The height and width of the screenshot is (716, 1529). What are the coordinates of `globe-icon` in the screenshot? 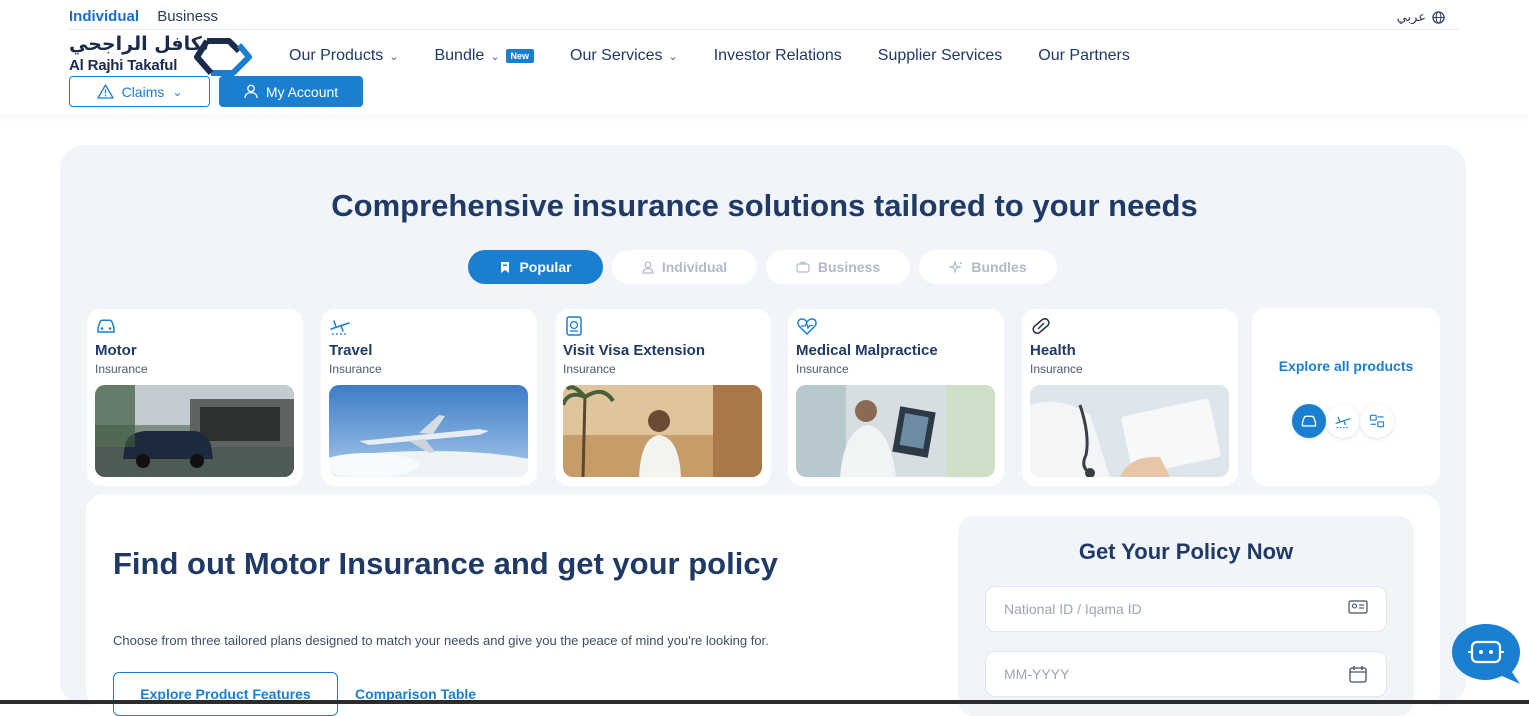 It's located at (1438, 17).